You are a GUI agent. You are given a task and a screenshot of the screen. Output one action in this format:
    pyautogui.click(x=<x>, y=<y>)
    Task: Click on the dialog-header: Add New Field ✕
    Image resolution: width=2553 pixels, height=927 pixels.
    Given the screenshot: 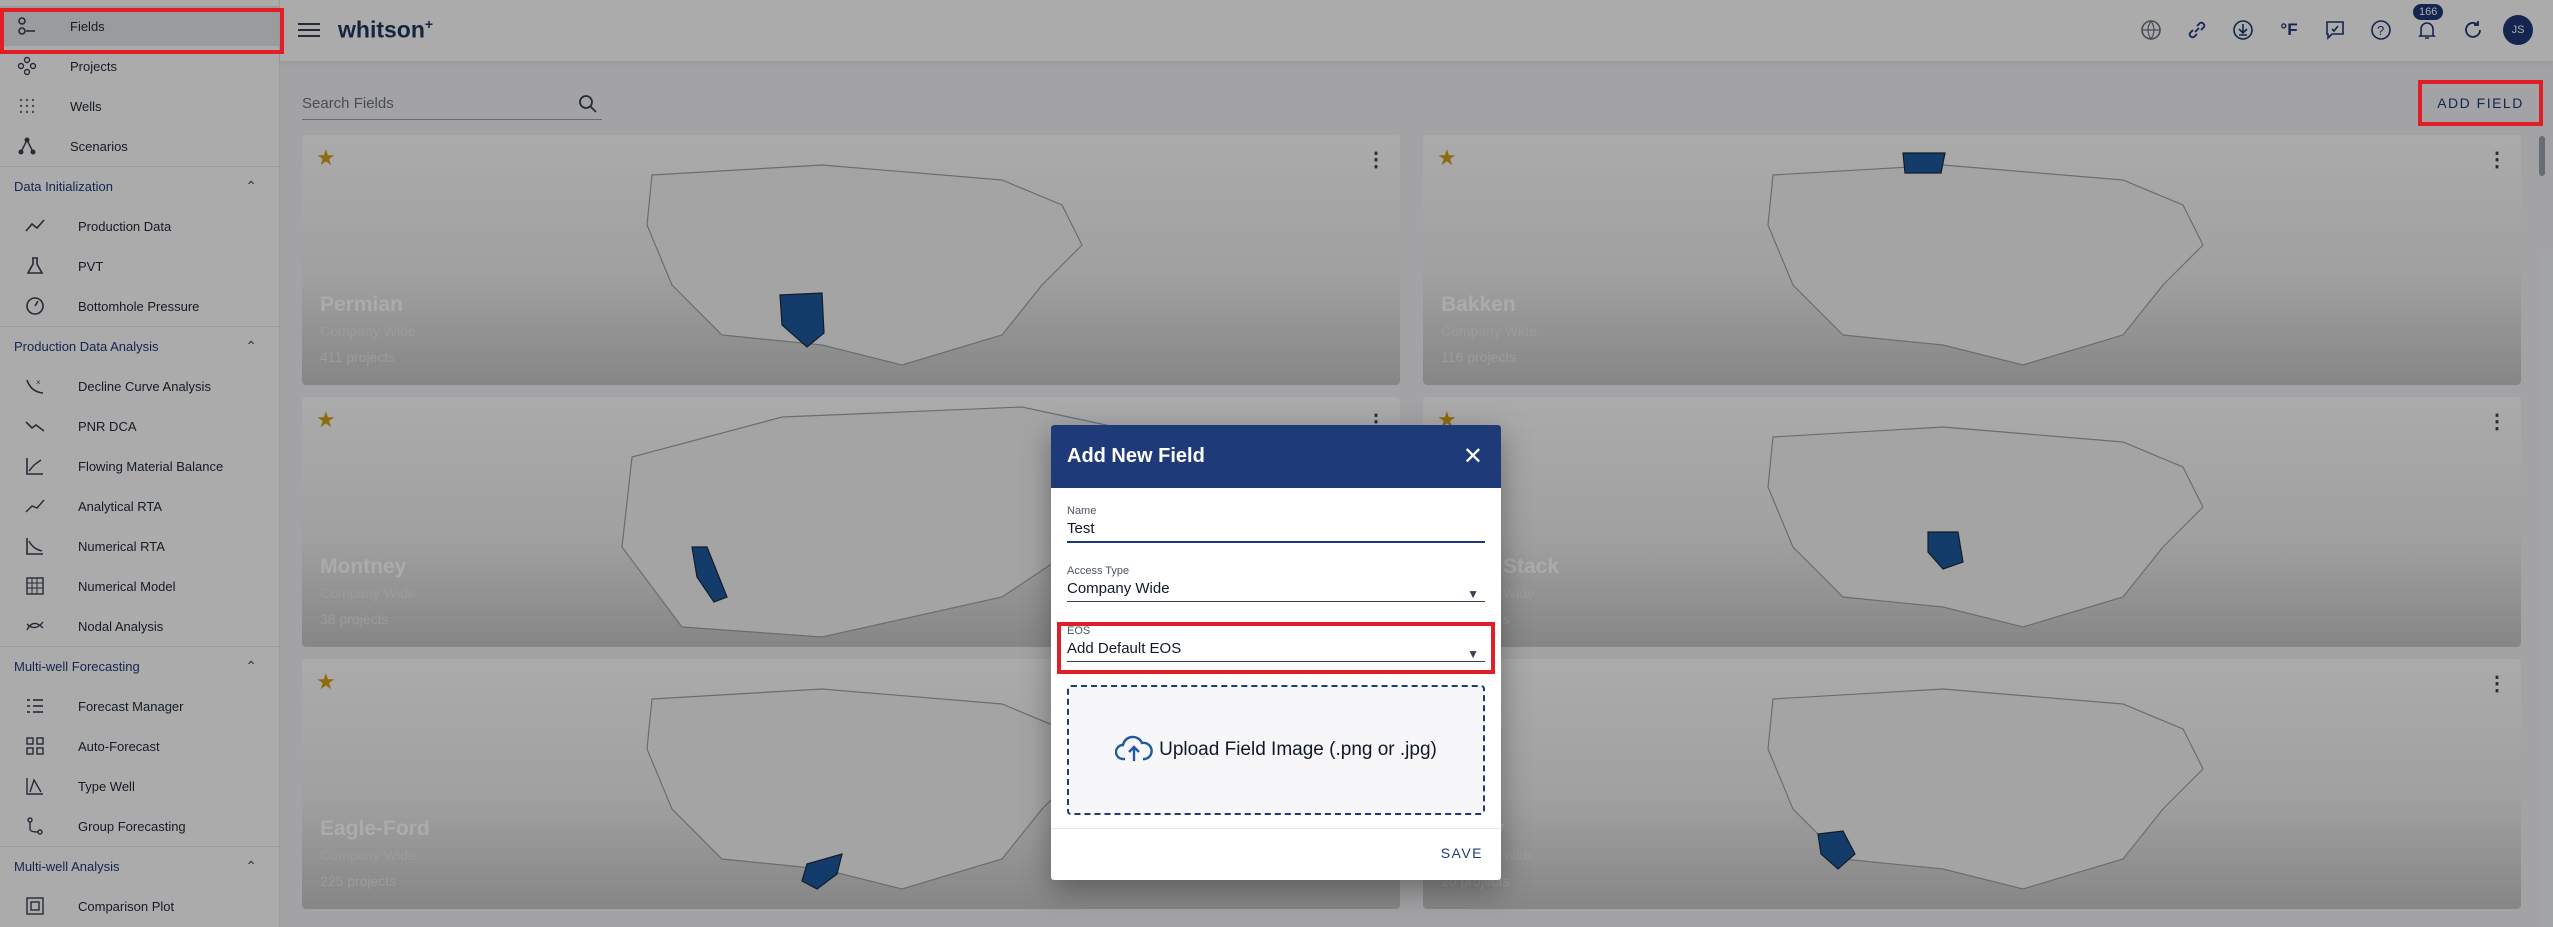 What is the action you would take?
    pyautogui.click(x=1276, y=456)
    